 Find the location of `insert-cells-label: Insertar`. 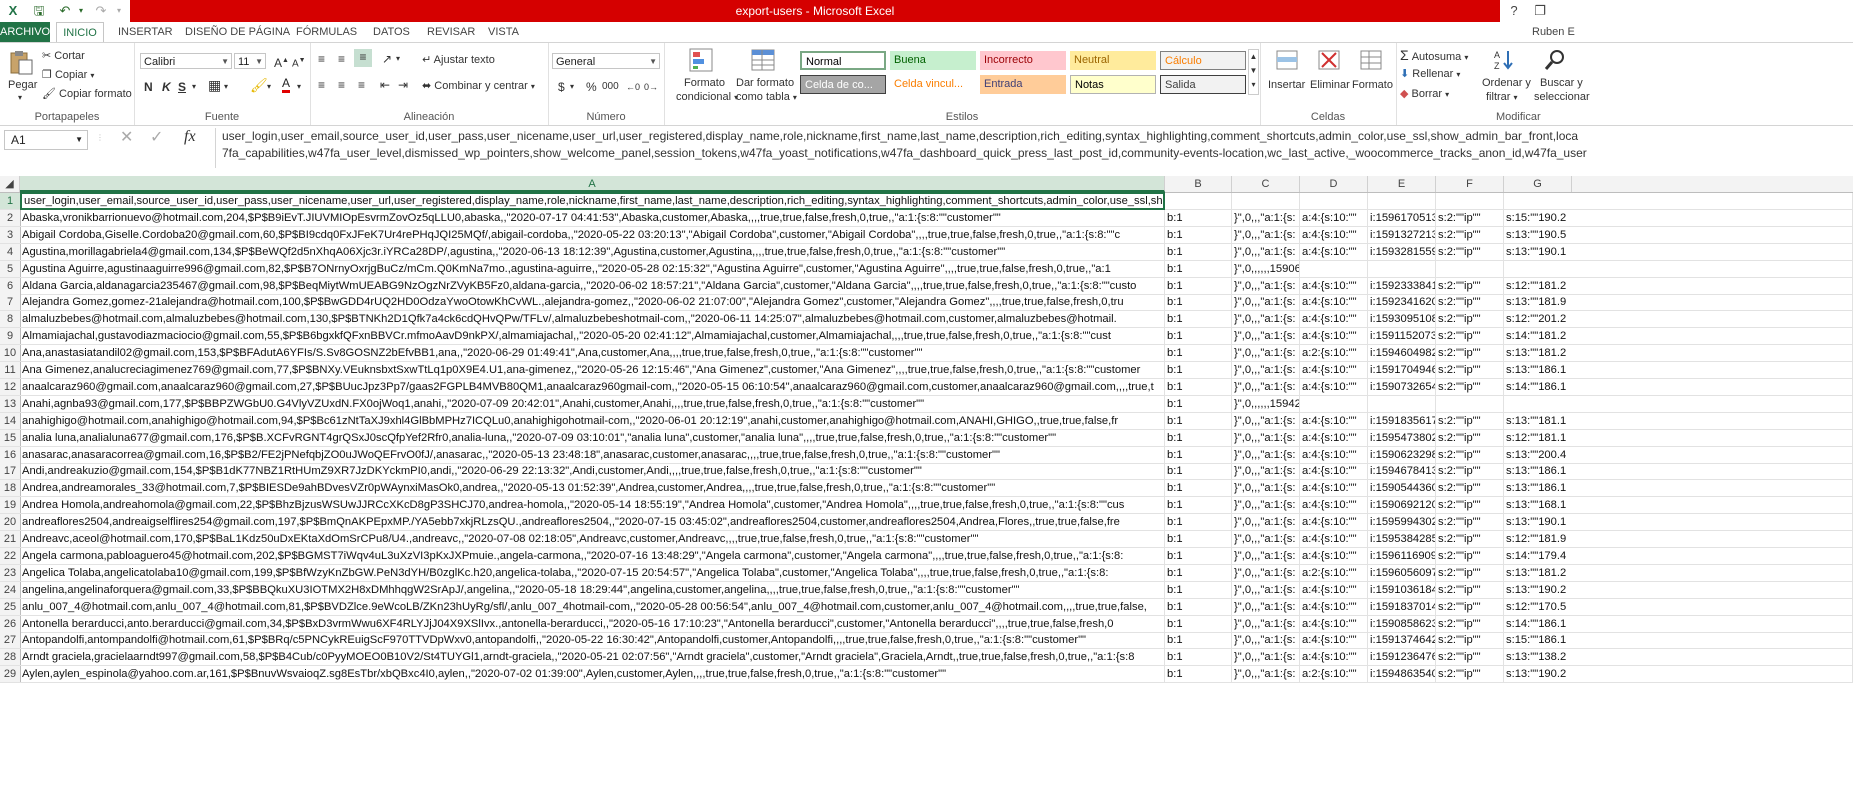

insert-cells-label: Insertar is located at coordinates (1286, 85).